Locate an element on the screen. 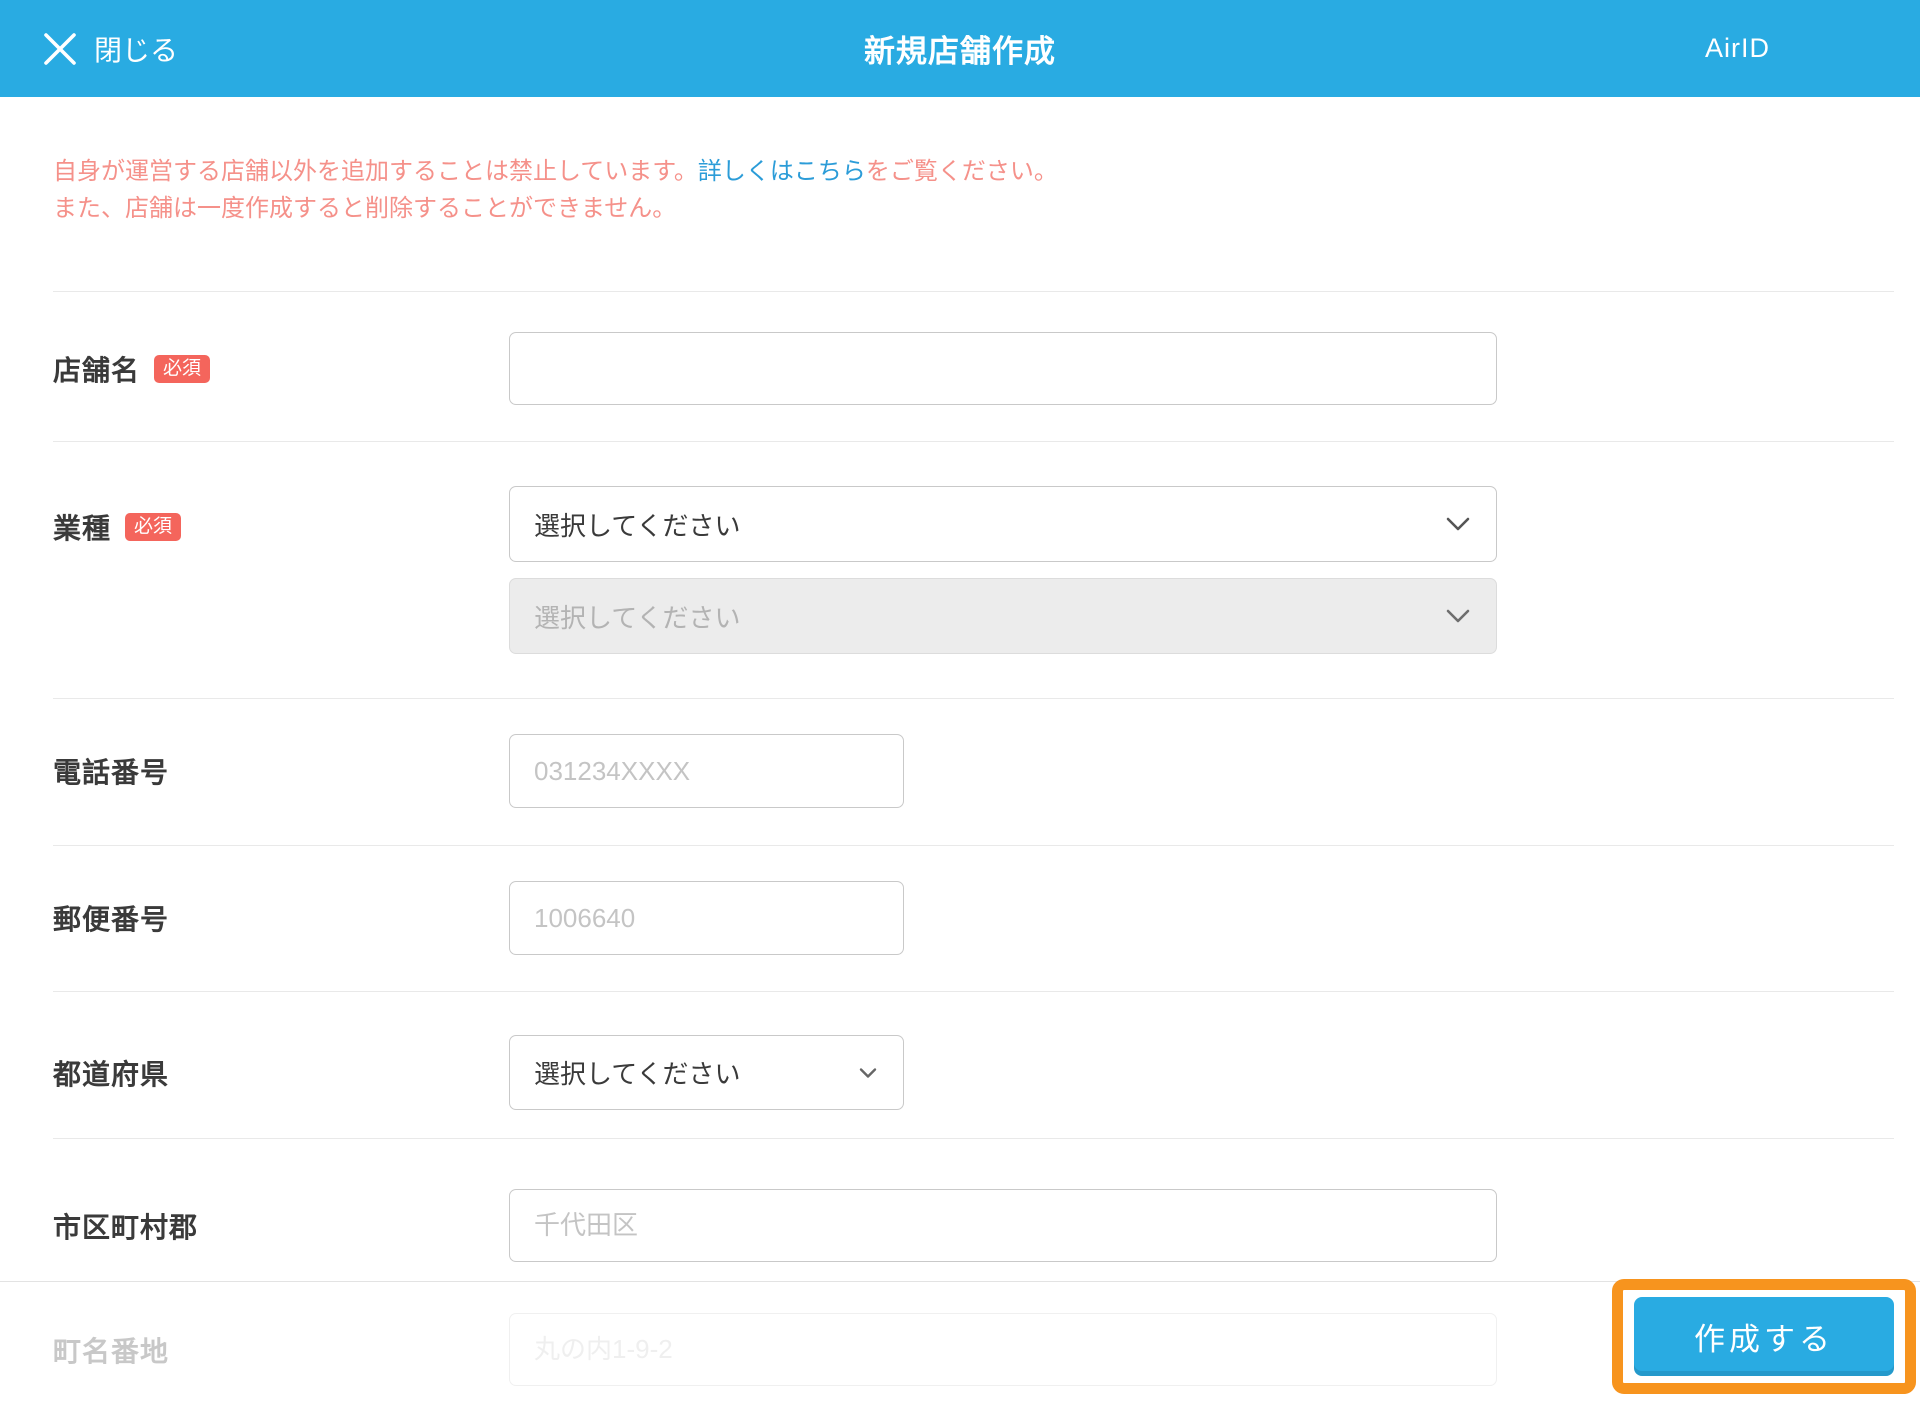 This screenshot has width=1920, height=1401. postal-code-input is located at coordinates (706, 918).